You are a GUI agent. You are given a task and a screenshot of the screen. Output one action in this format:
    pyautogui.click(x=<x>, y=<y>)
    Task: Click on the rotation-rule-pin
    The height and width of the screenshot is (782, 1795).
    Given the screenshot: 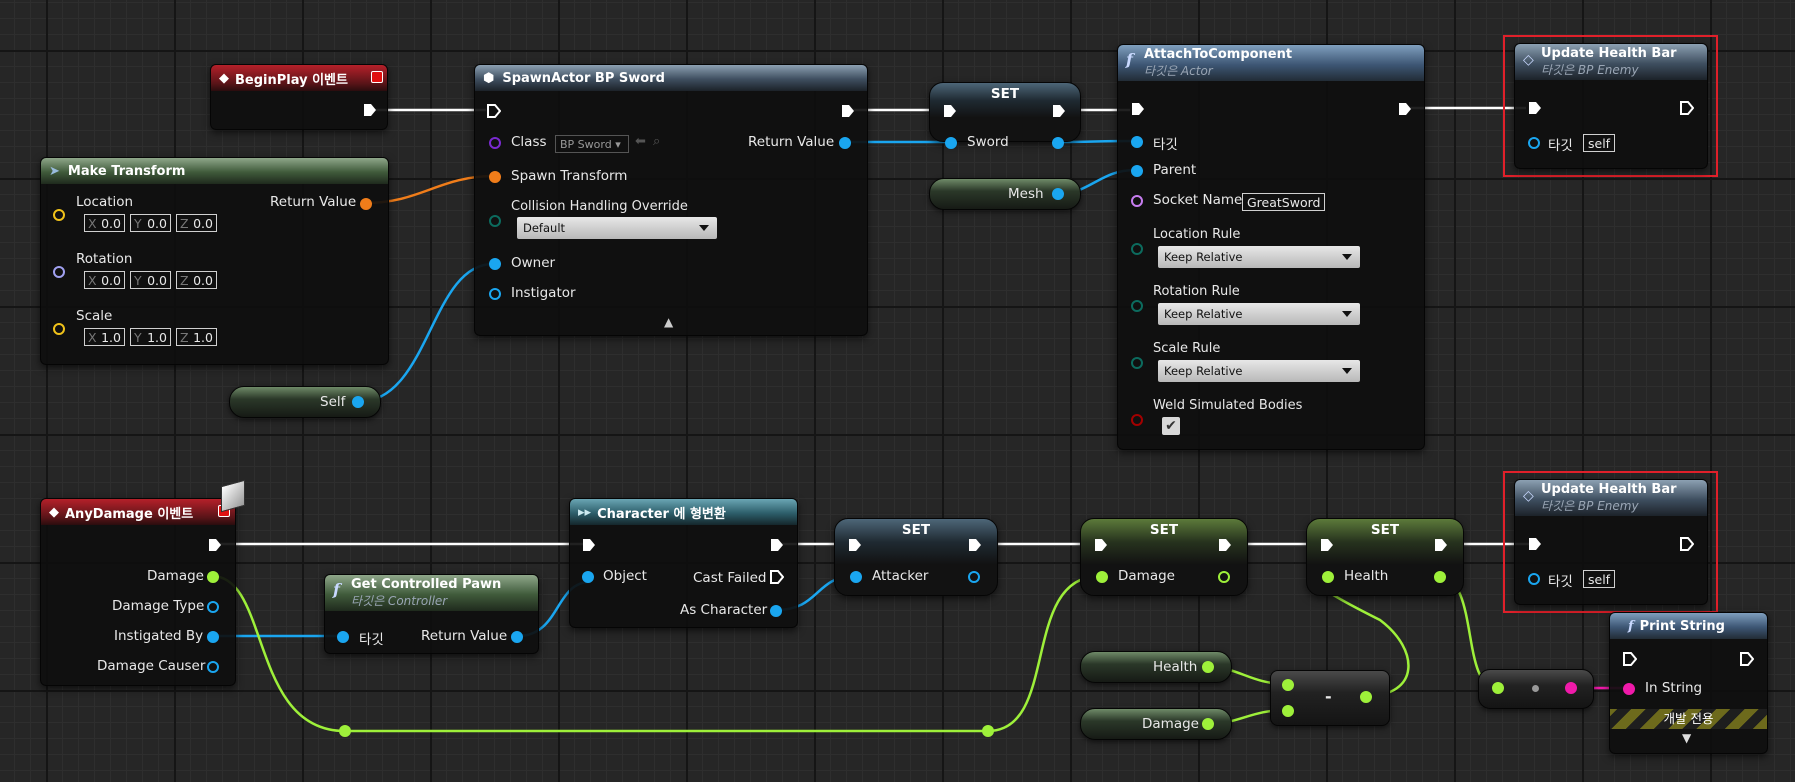 What is the action you would take?
    pyautogui.click(x=1137, y=306)
    